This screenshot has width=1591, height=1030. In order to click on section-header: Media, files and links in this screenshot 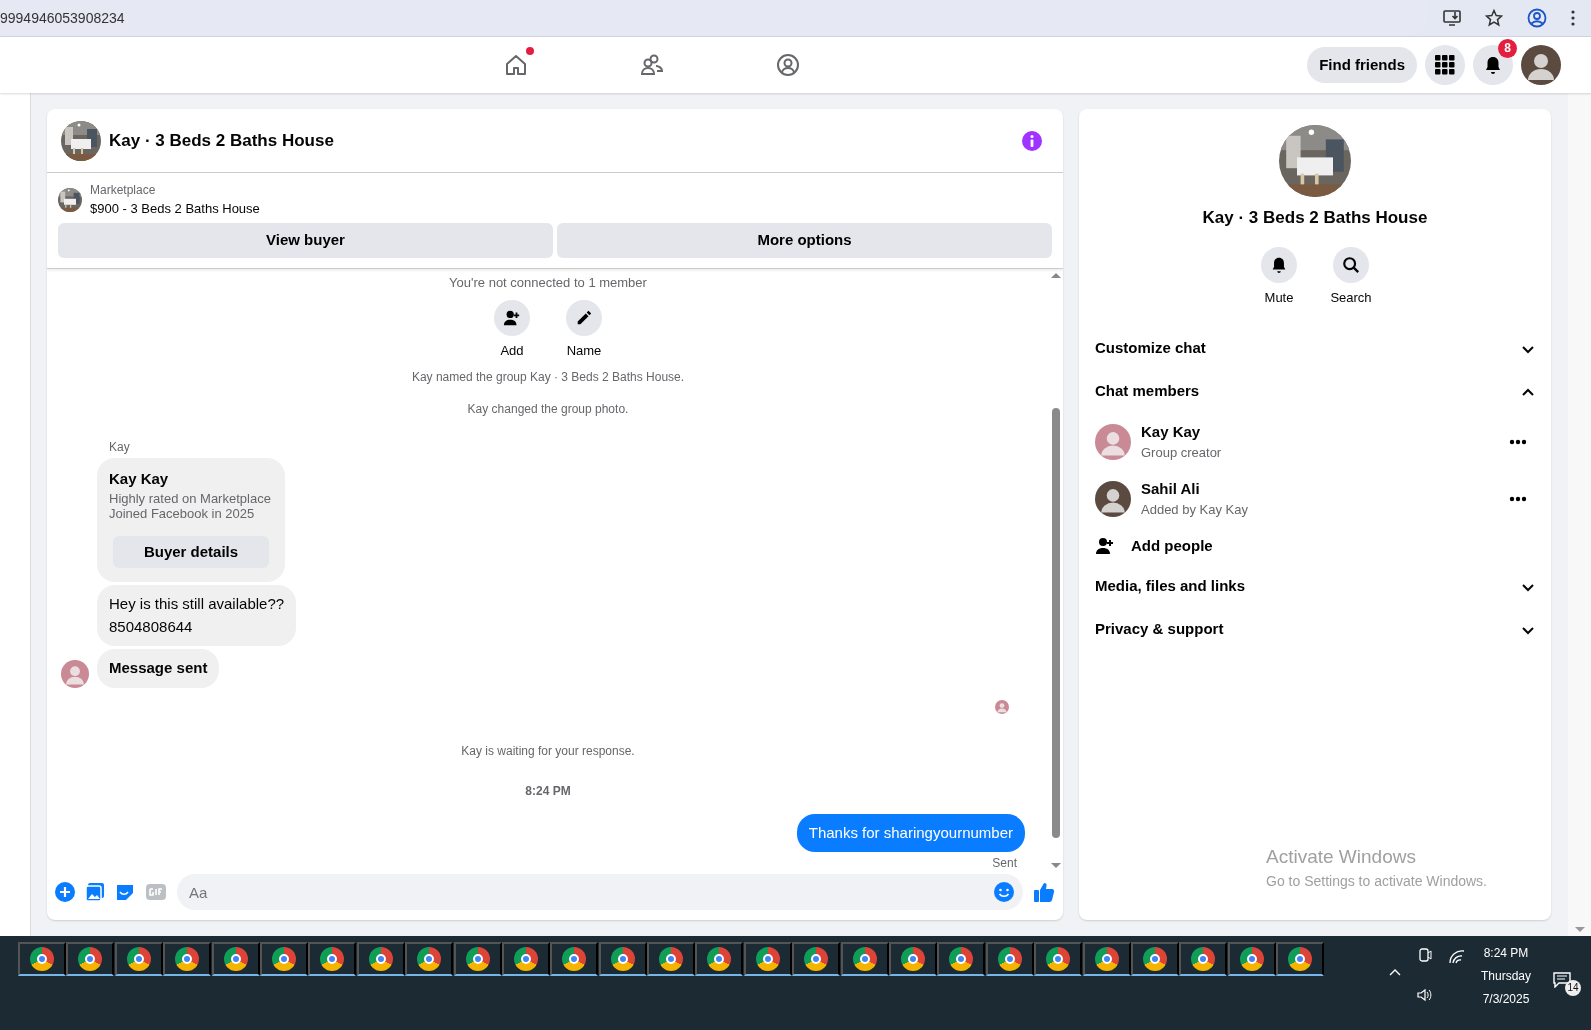, I will do `click(1315, 586)`.